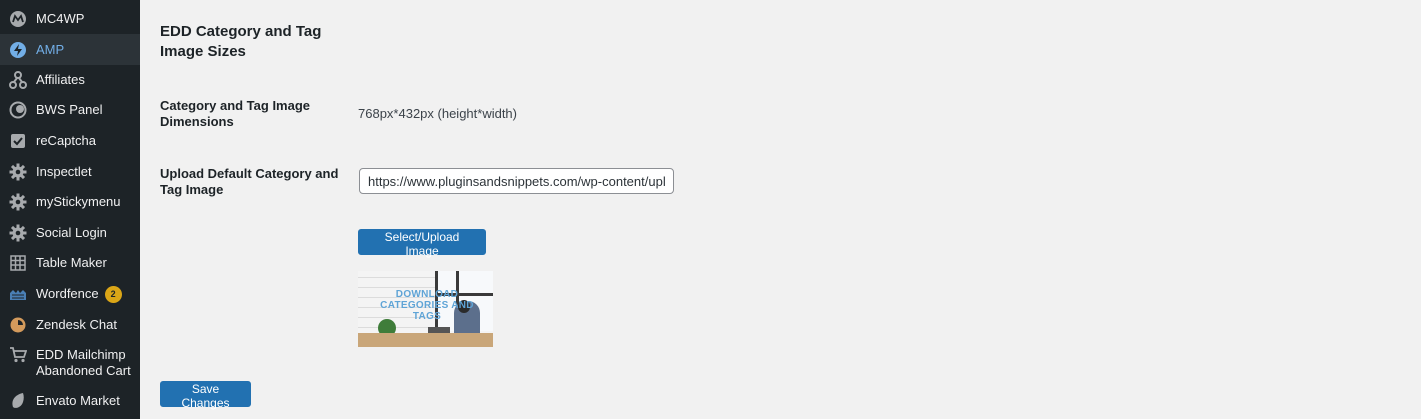 The image size is (1421, 419). What do you see at coordinates (60, 79) in the screenshot?
I see `sidebar-item-label: Affiliates` at bounding box center [60, 79].